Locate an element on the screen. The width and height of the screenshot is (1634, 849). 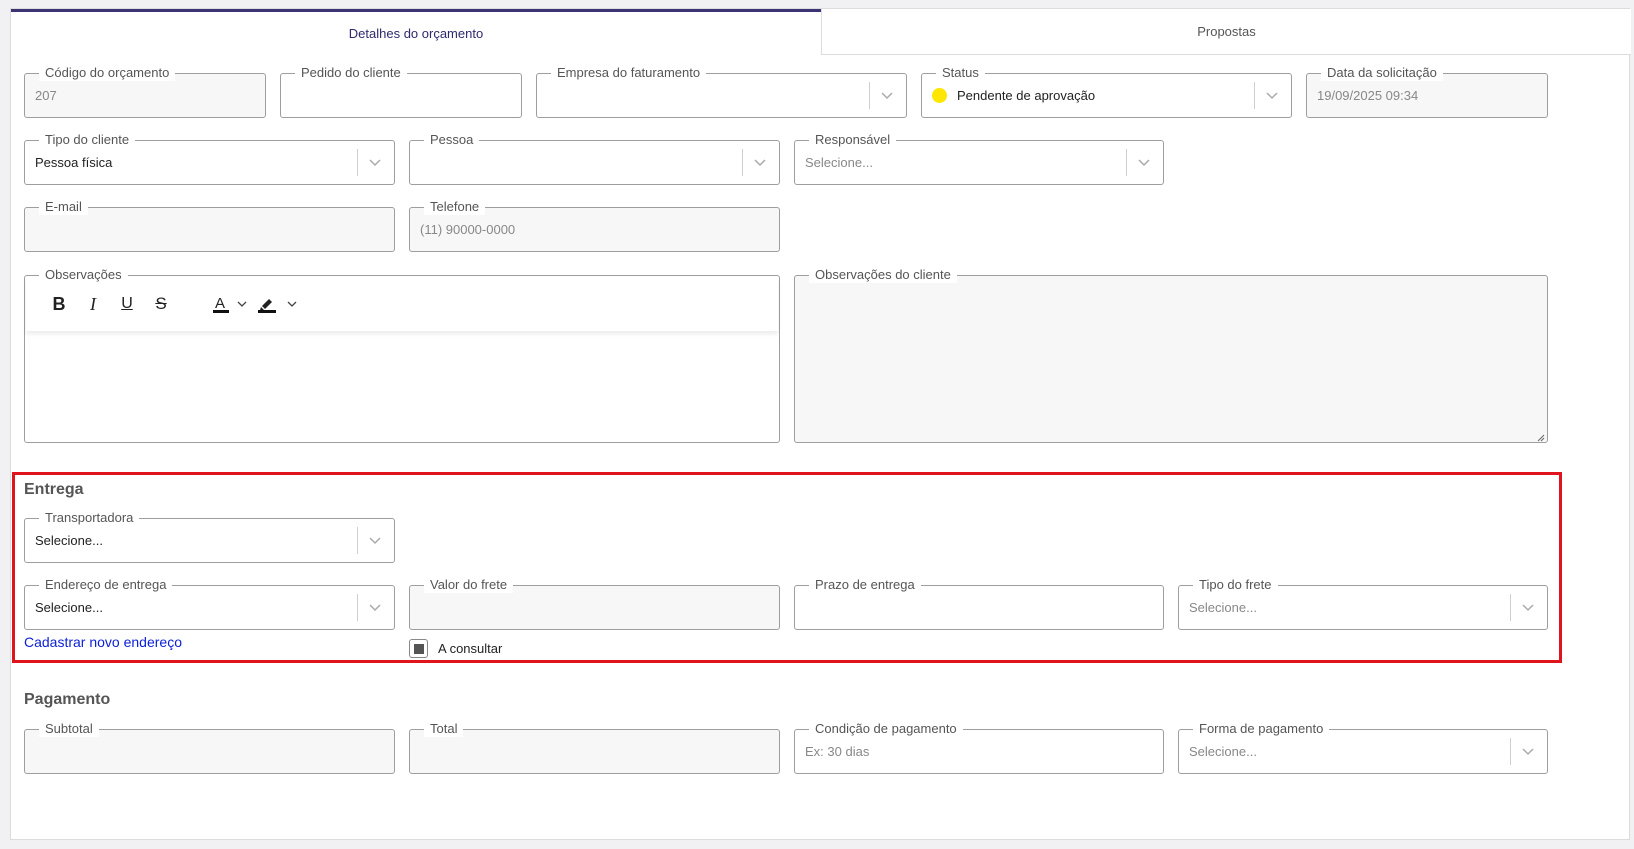
delivery-section-title: Entrega is located at coordinates (54, 489).